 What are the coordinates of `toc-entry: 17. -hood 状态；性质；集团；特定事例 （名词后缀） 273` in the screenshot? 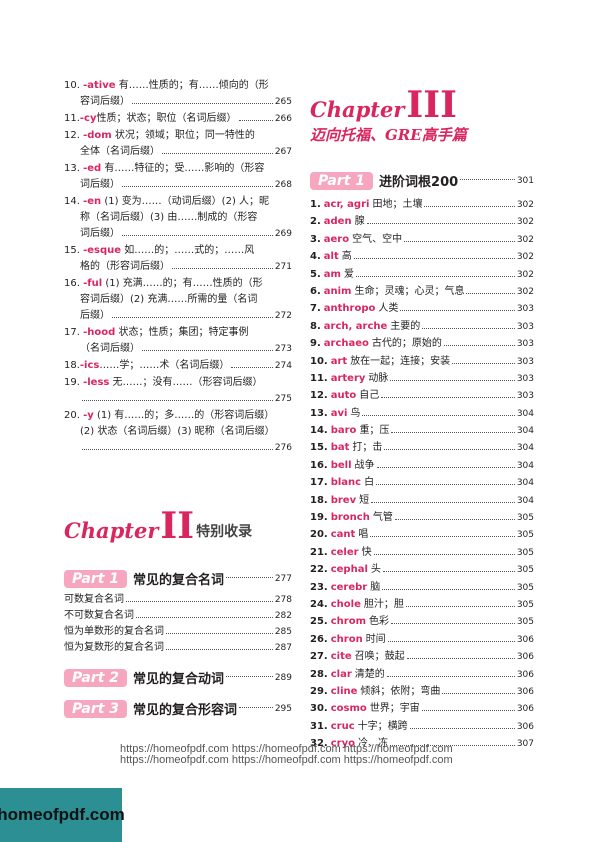 It's located at (178, 341).